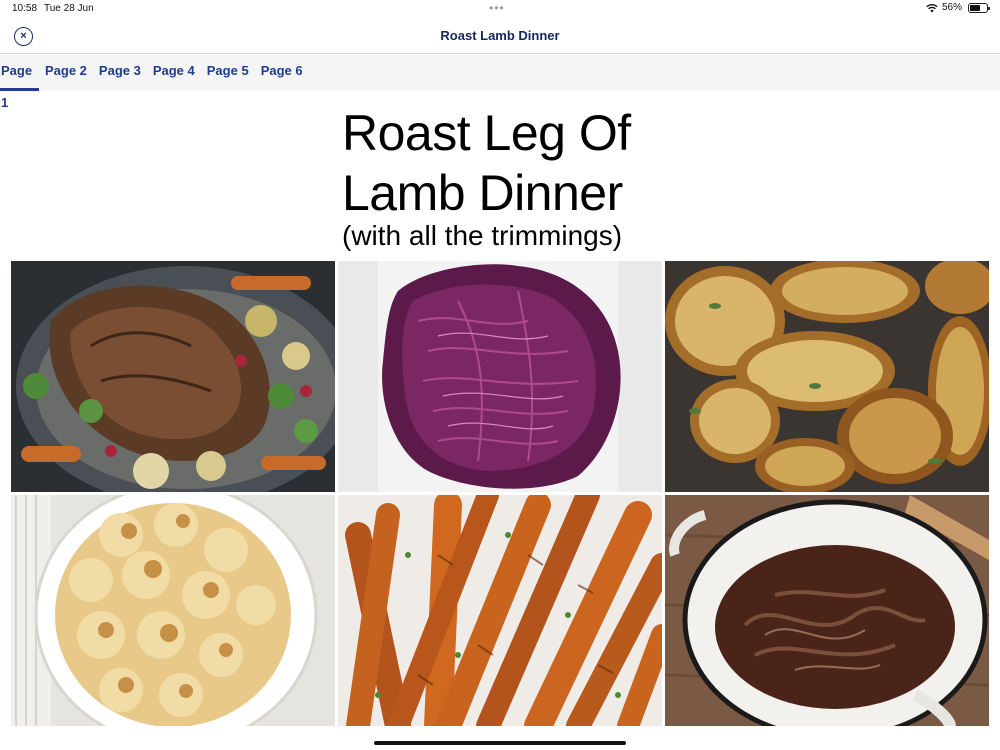  What do you see at coordinates (19, 82) in the screenshot?
I see `tab-page-1: Page 1` at bounding box center [19, 82].